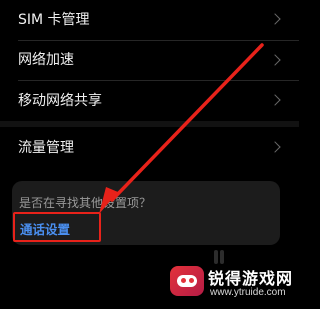 This screenshot has height=309, width=320. What do you see at coordinates (149, 101) in the screenshot?
I see `menu-item-mobile-hotspot: 移动网络共享` at bounding box center [149, 101].